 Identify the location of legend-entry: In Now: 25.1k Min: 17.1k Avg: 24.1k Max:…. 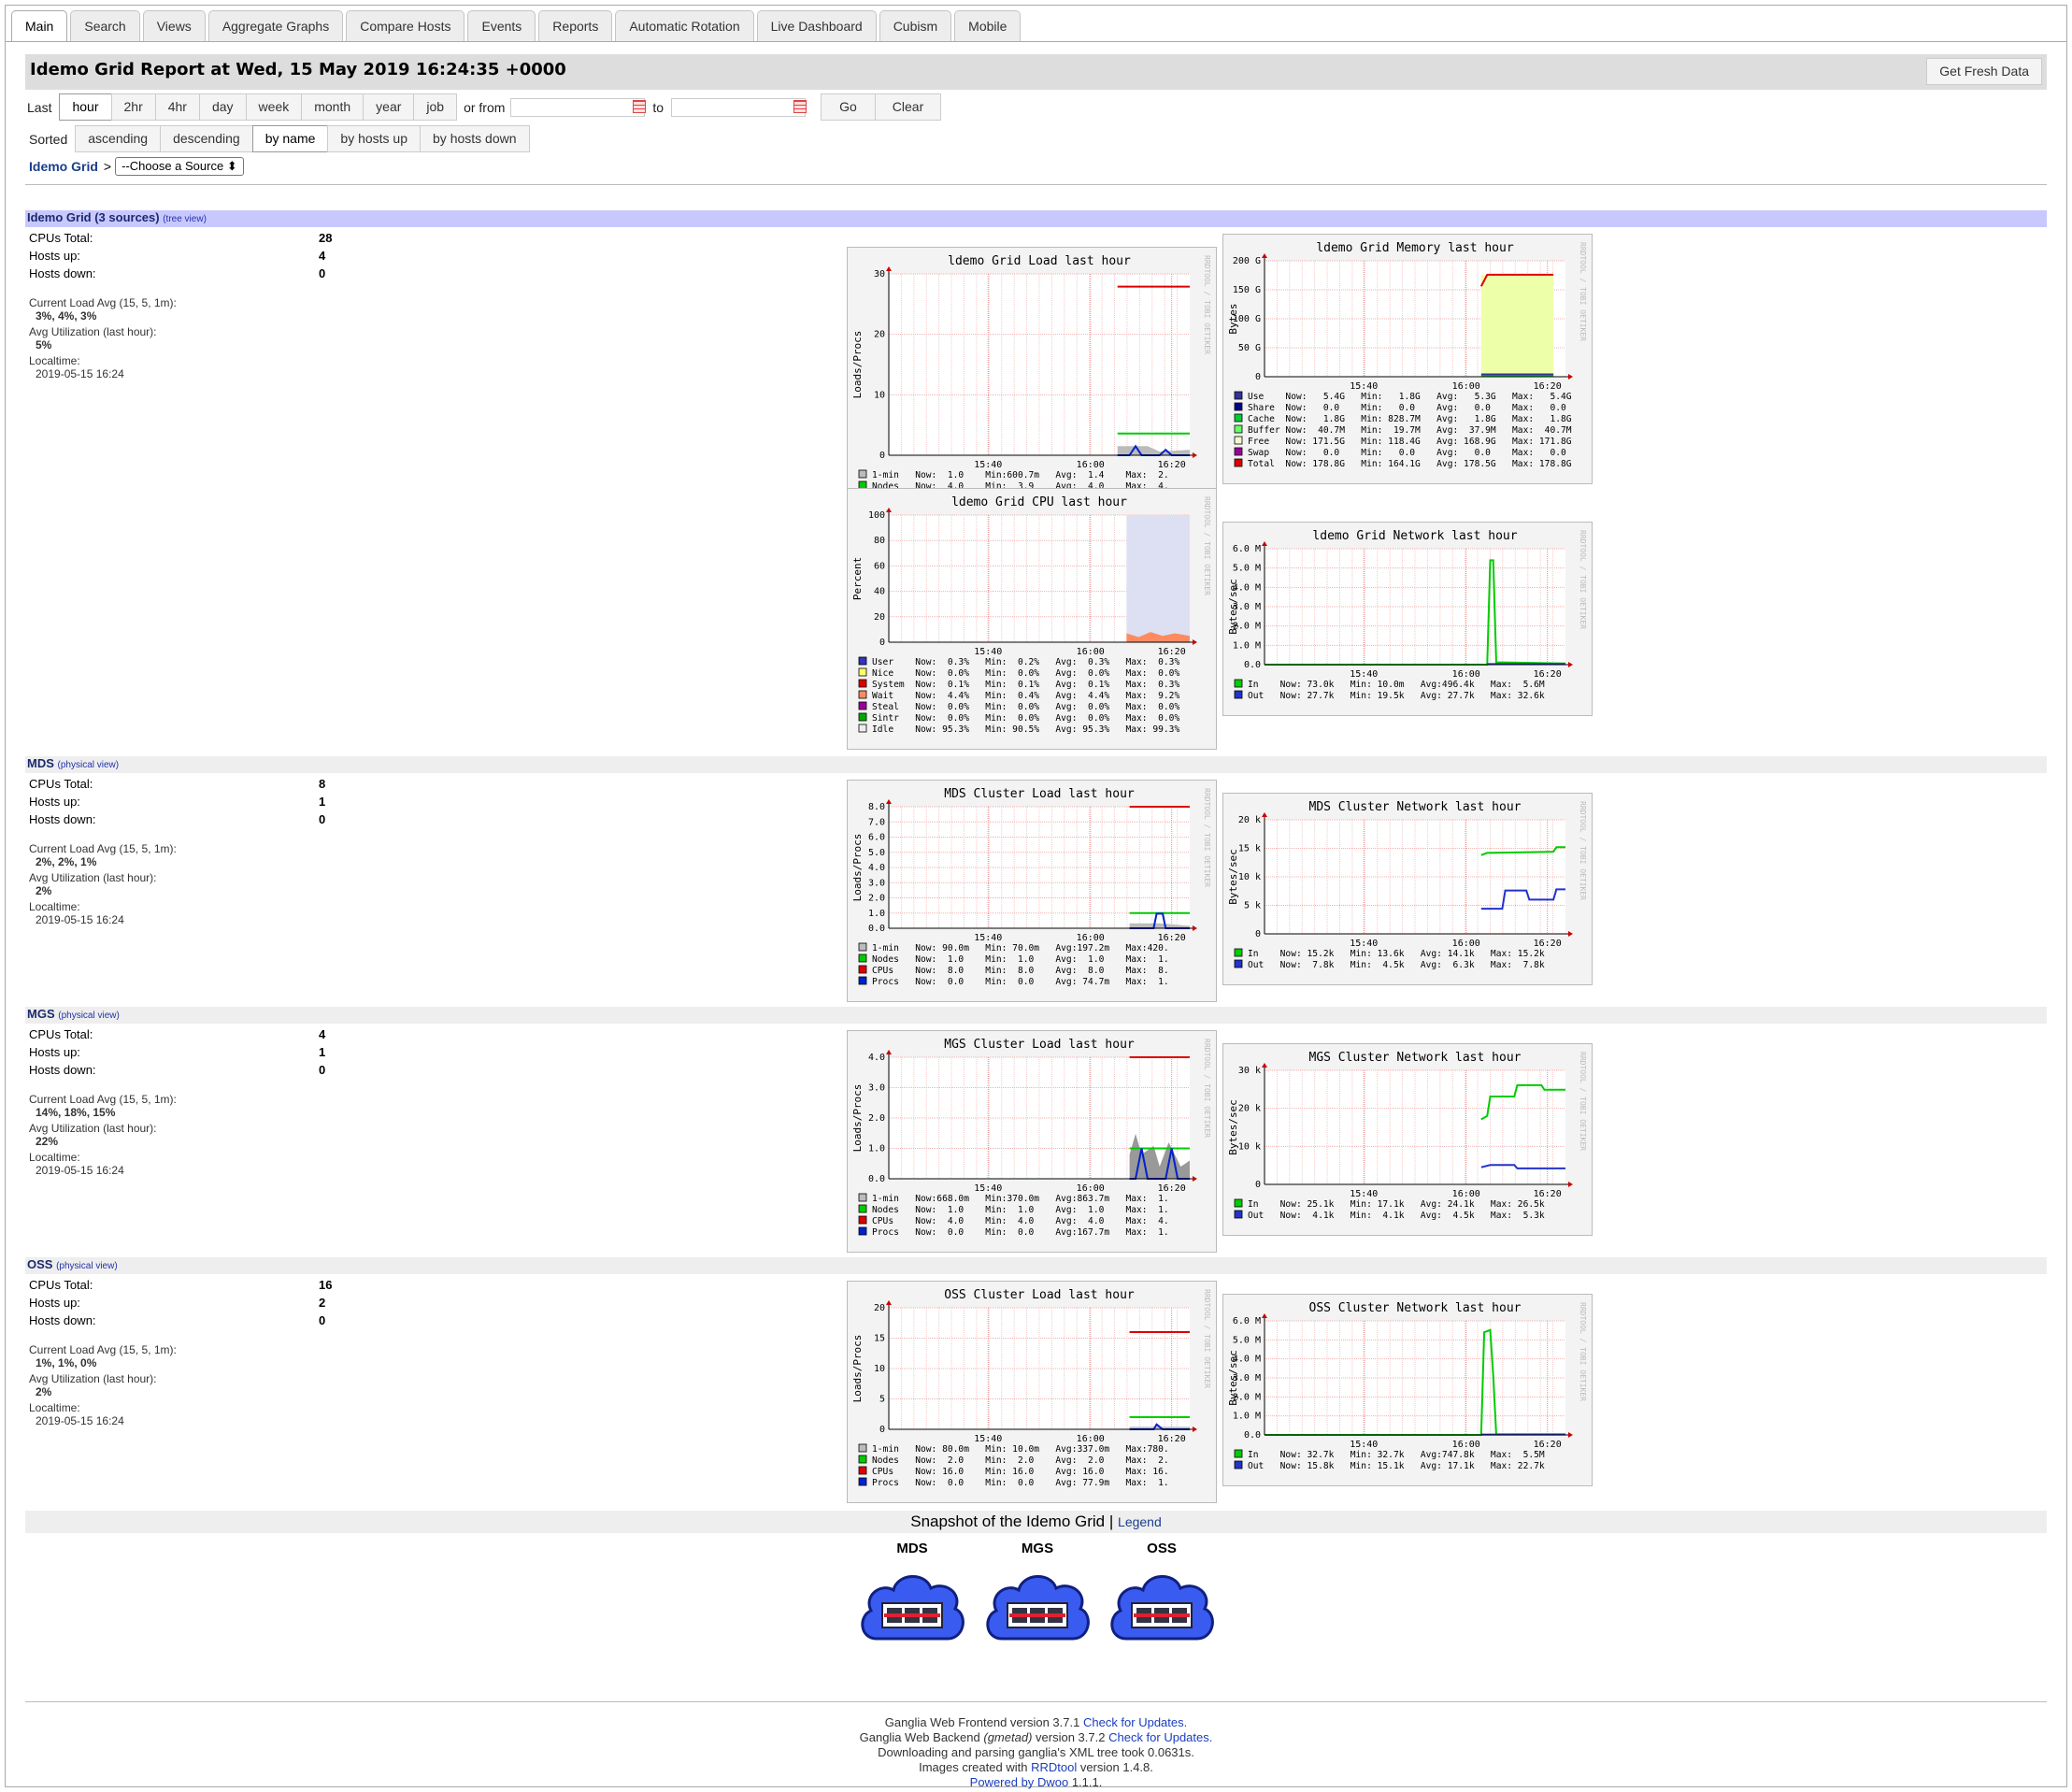
(1396, 1204).